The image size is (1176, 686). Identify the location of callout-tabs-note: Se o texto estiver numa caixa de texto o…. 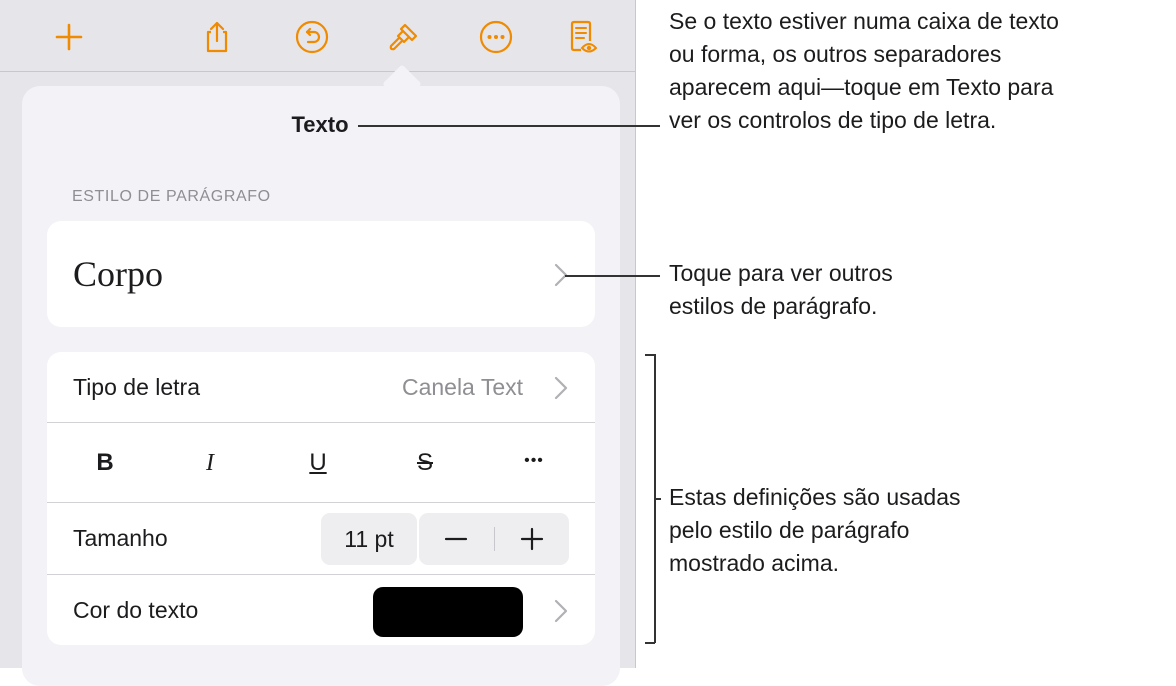
(864, 70).